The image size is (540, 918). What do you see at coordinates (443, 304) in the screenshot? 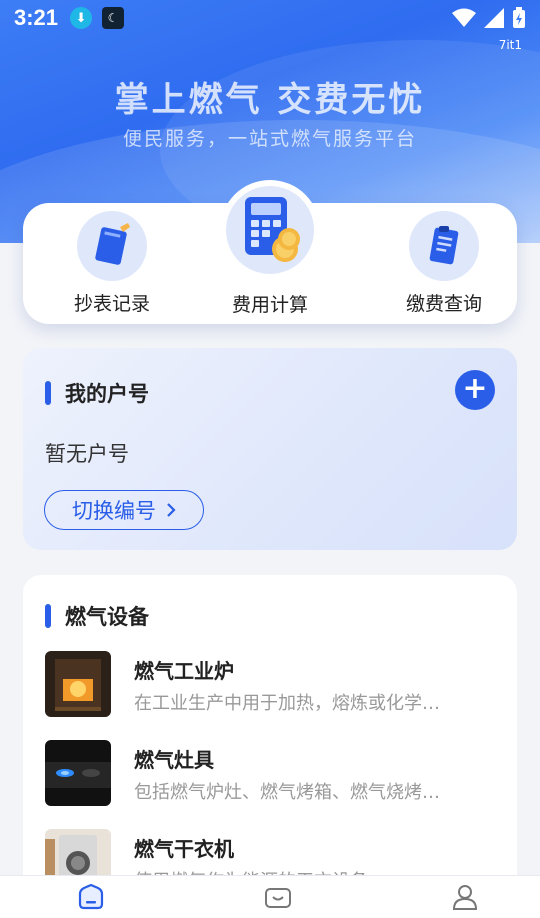
I see `payment-query-label: 缴费查询` at bounding box center [443, 304].